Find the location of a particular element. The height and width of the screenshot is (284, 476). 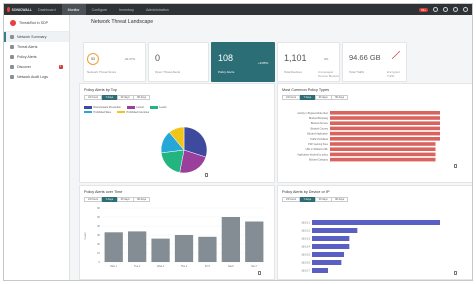

page-title: Network Threat Landscape is located at coordinates (122, 22).